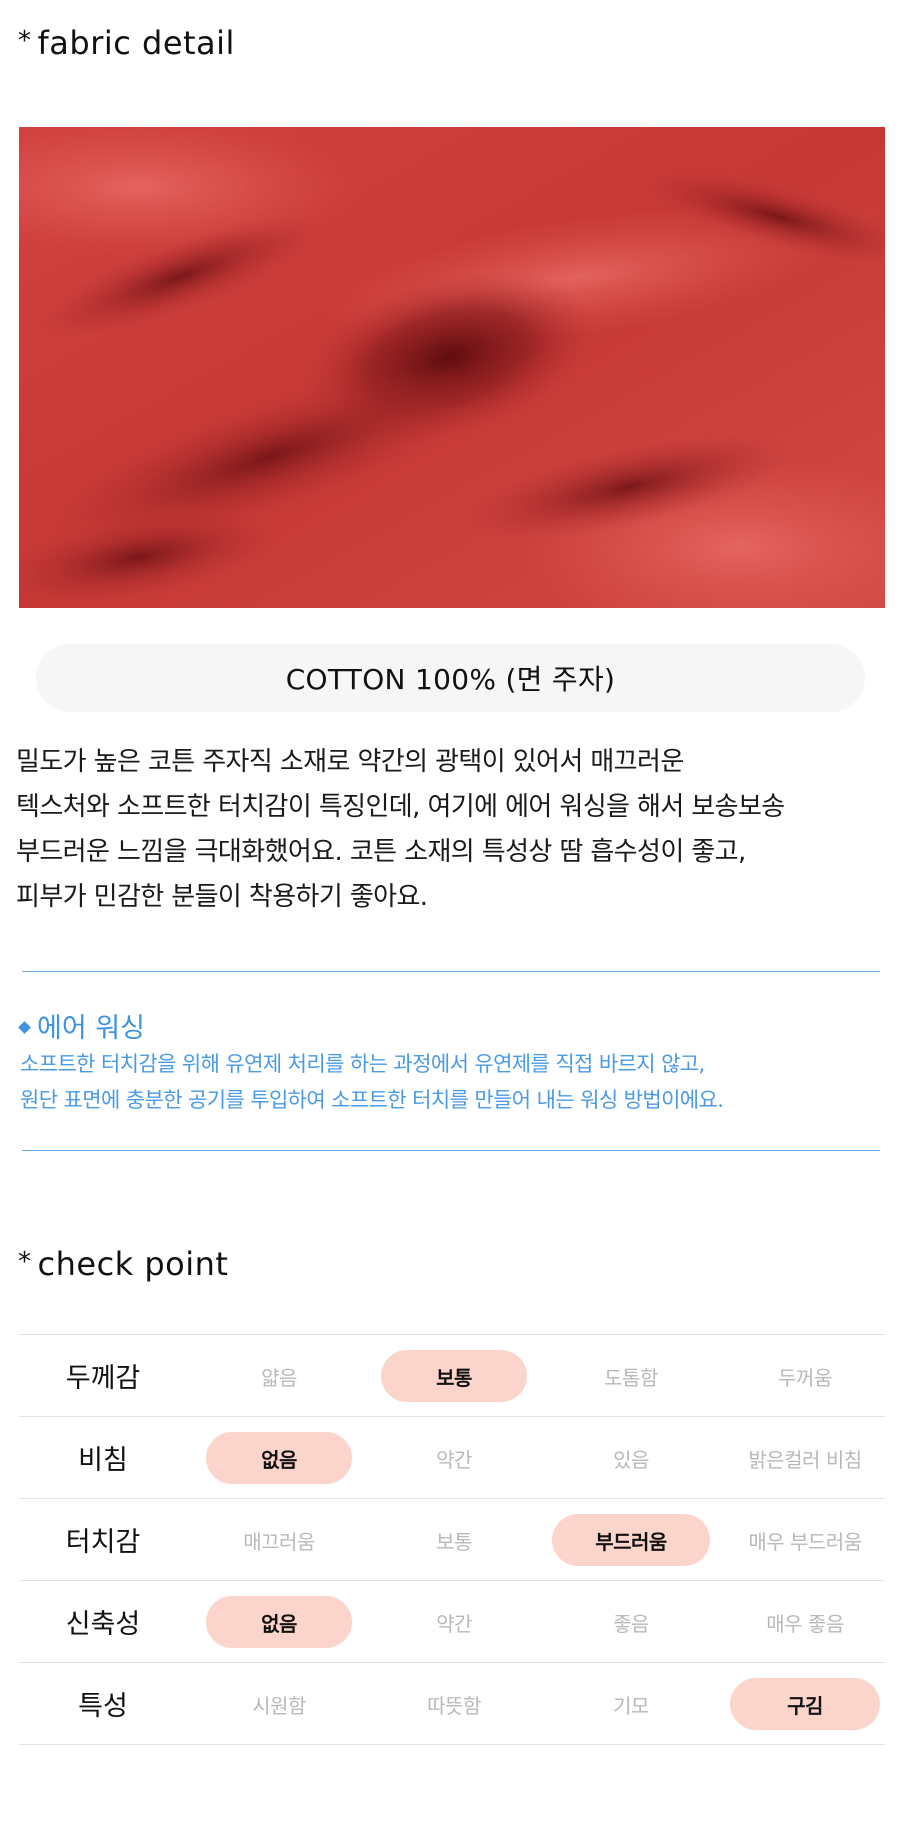 The width and height of the screenshot is (900, 1840). What do you see at coordinates (279, 1705) in the screenshot?
I see `option-cool: 시원함` at bounding box center [279, 1705].